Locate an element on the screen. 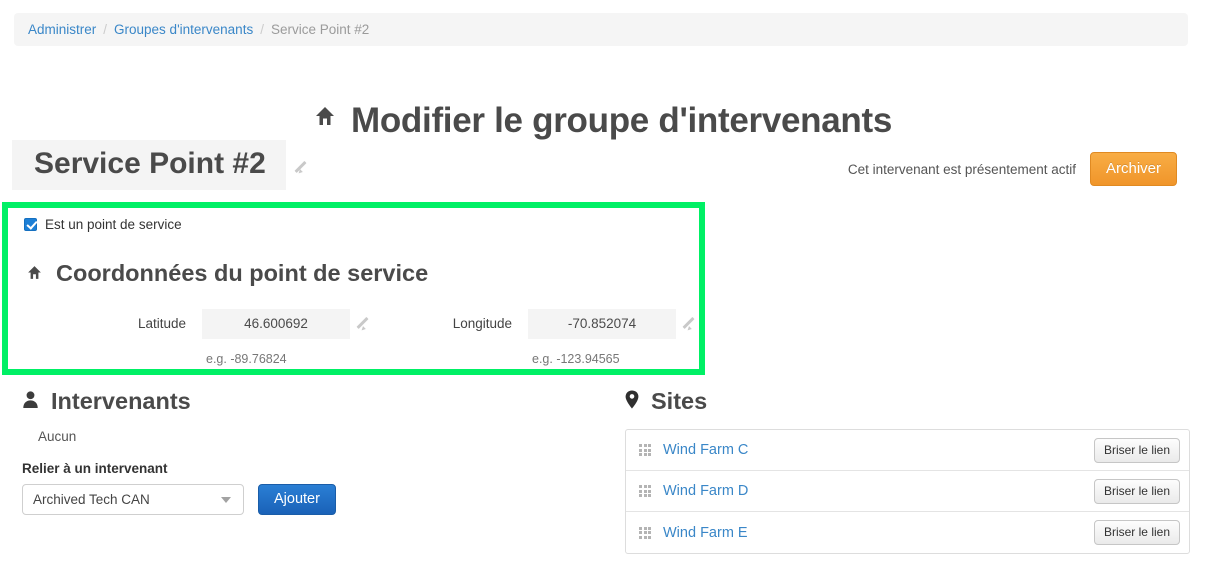 This screenshot has height=571, width=1205. user-icon is located at coordinates (30, 401).